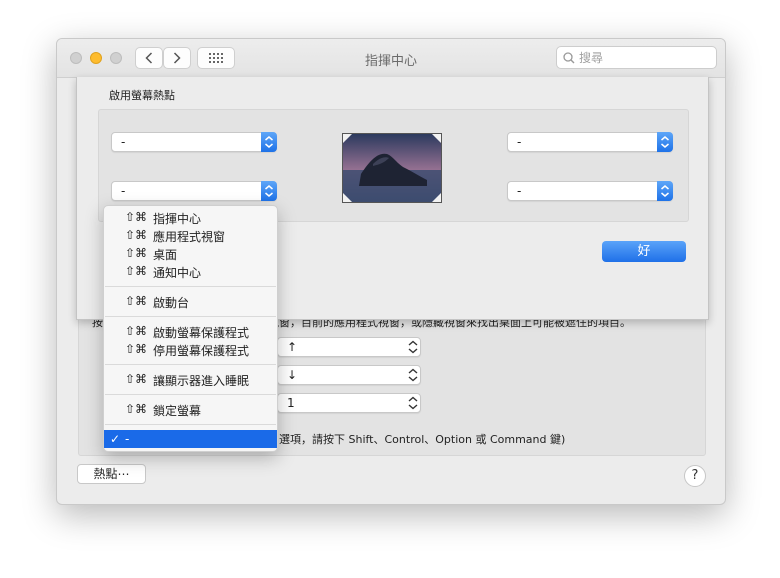 Image resolution: width=780 pixels, height=578 pixels. Describe the element at coordinates (194, 142) in the screenshot. I see `top-left-corner-popup: -` at that location.